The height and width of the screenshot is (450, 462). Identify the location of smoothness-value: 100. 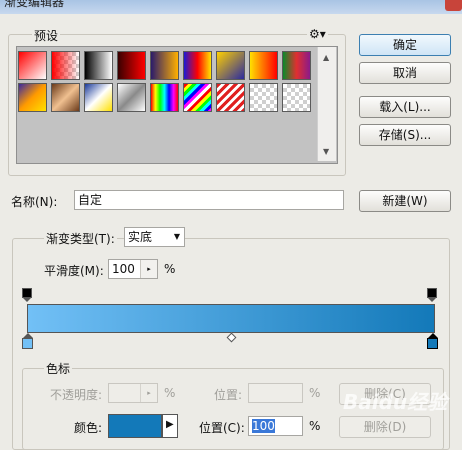
(123, 269).